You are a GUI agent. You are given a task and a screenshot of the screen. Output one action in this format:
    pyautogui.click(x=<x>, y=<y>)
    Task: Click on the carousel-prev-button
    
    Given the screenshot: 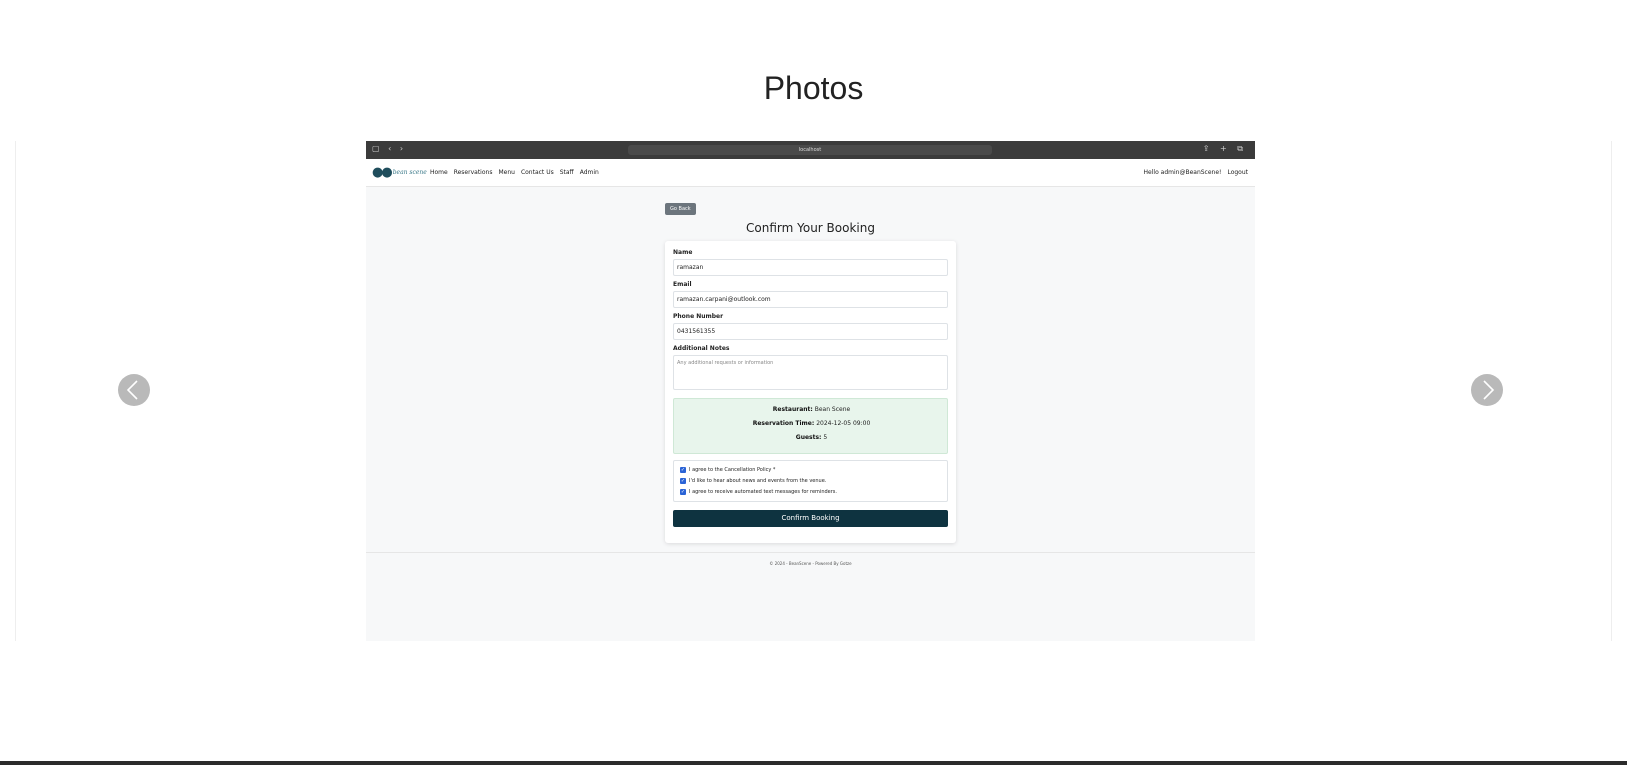 What is the action you would take?
    pyautogui.click(x=134, y=390)
    